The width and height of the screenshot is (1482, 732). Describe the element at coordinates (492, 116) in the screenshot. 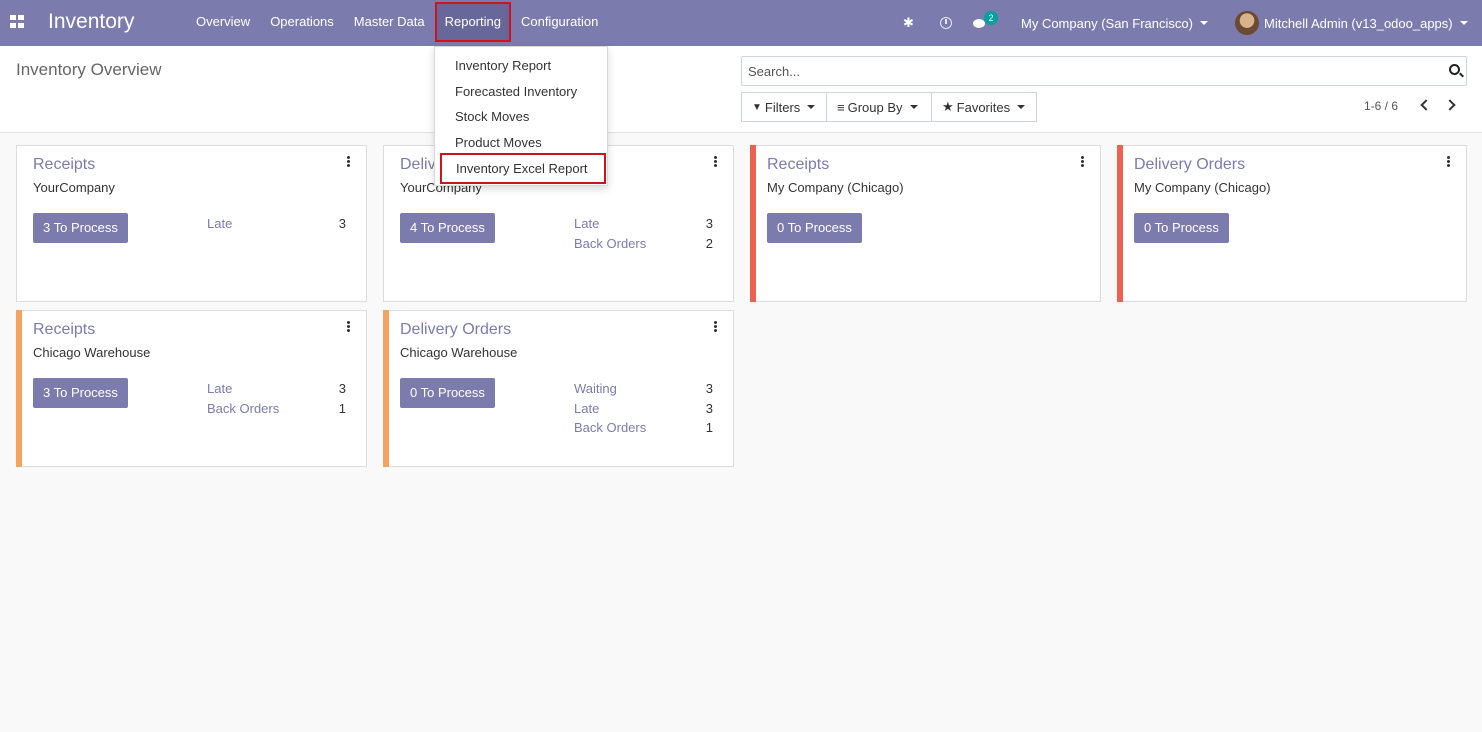

I see `menu-item-stock-moves: Stock Moves` at that location.